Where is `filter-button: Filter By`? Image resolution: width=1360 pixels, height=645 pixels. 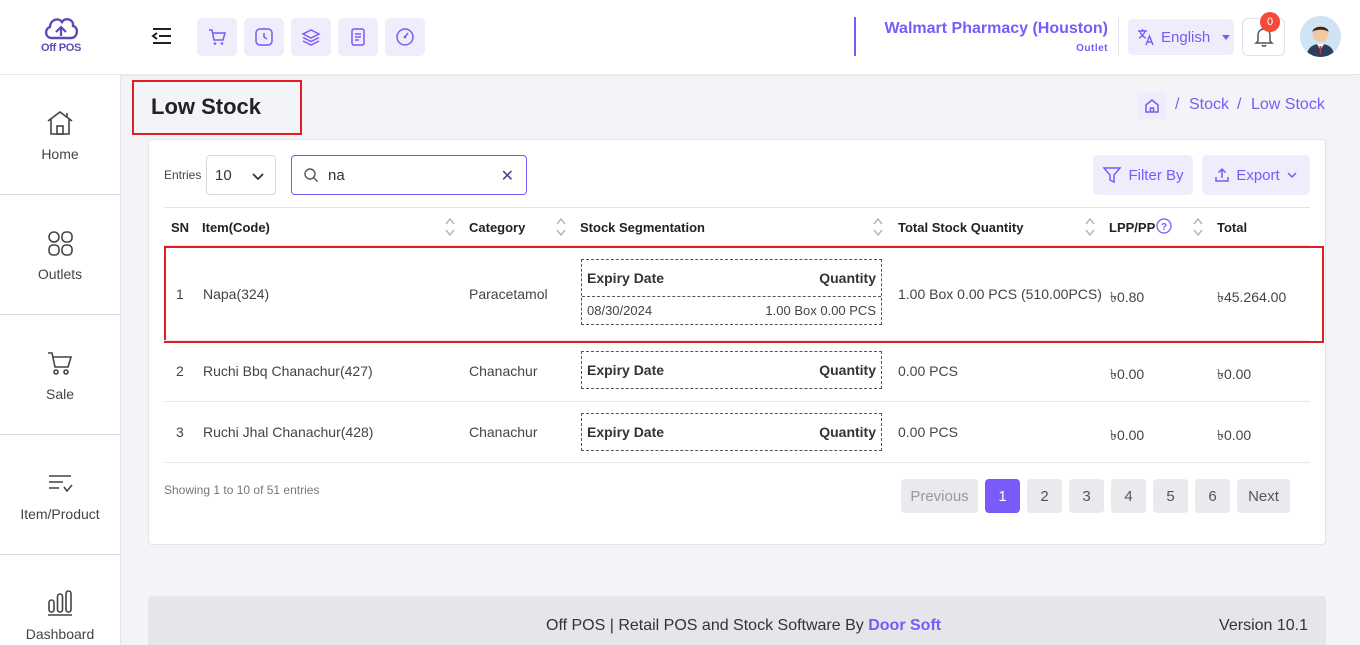
filter-button: Filter By is located at coordinates (1143, 175).